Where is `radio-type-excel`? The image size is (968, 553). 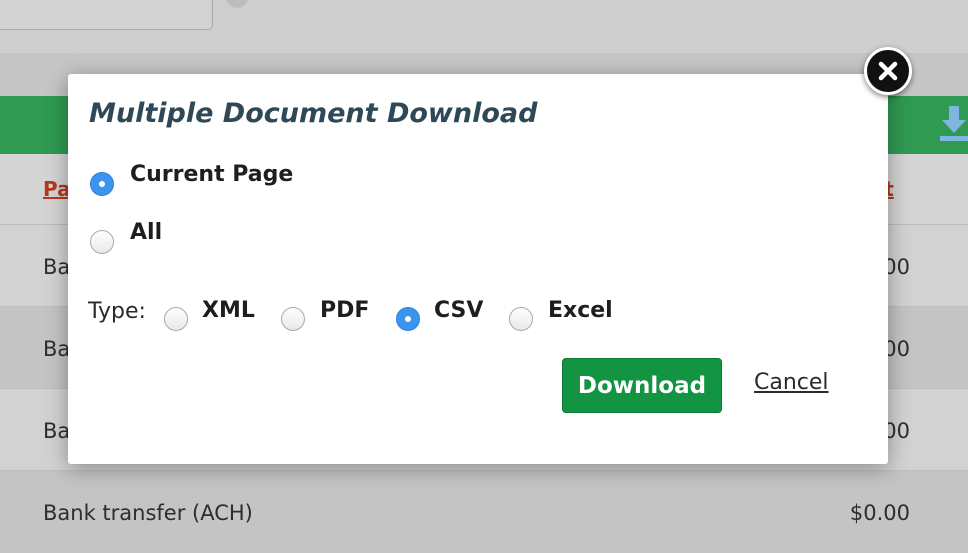
radio-type-excel is located at coordinates (521, 319).